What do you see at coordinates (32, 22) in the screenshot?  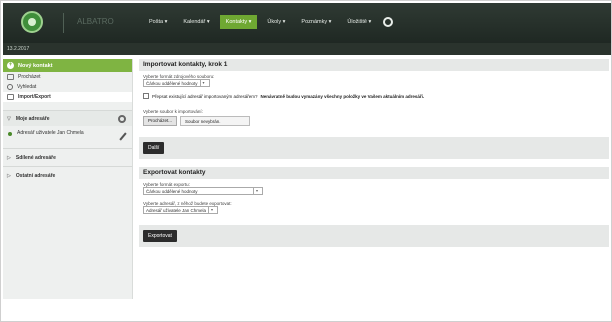 I see `logo-icon` at bounding box center [32, 22].